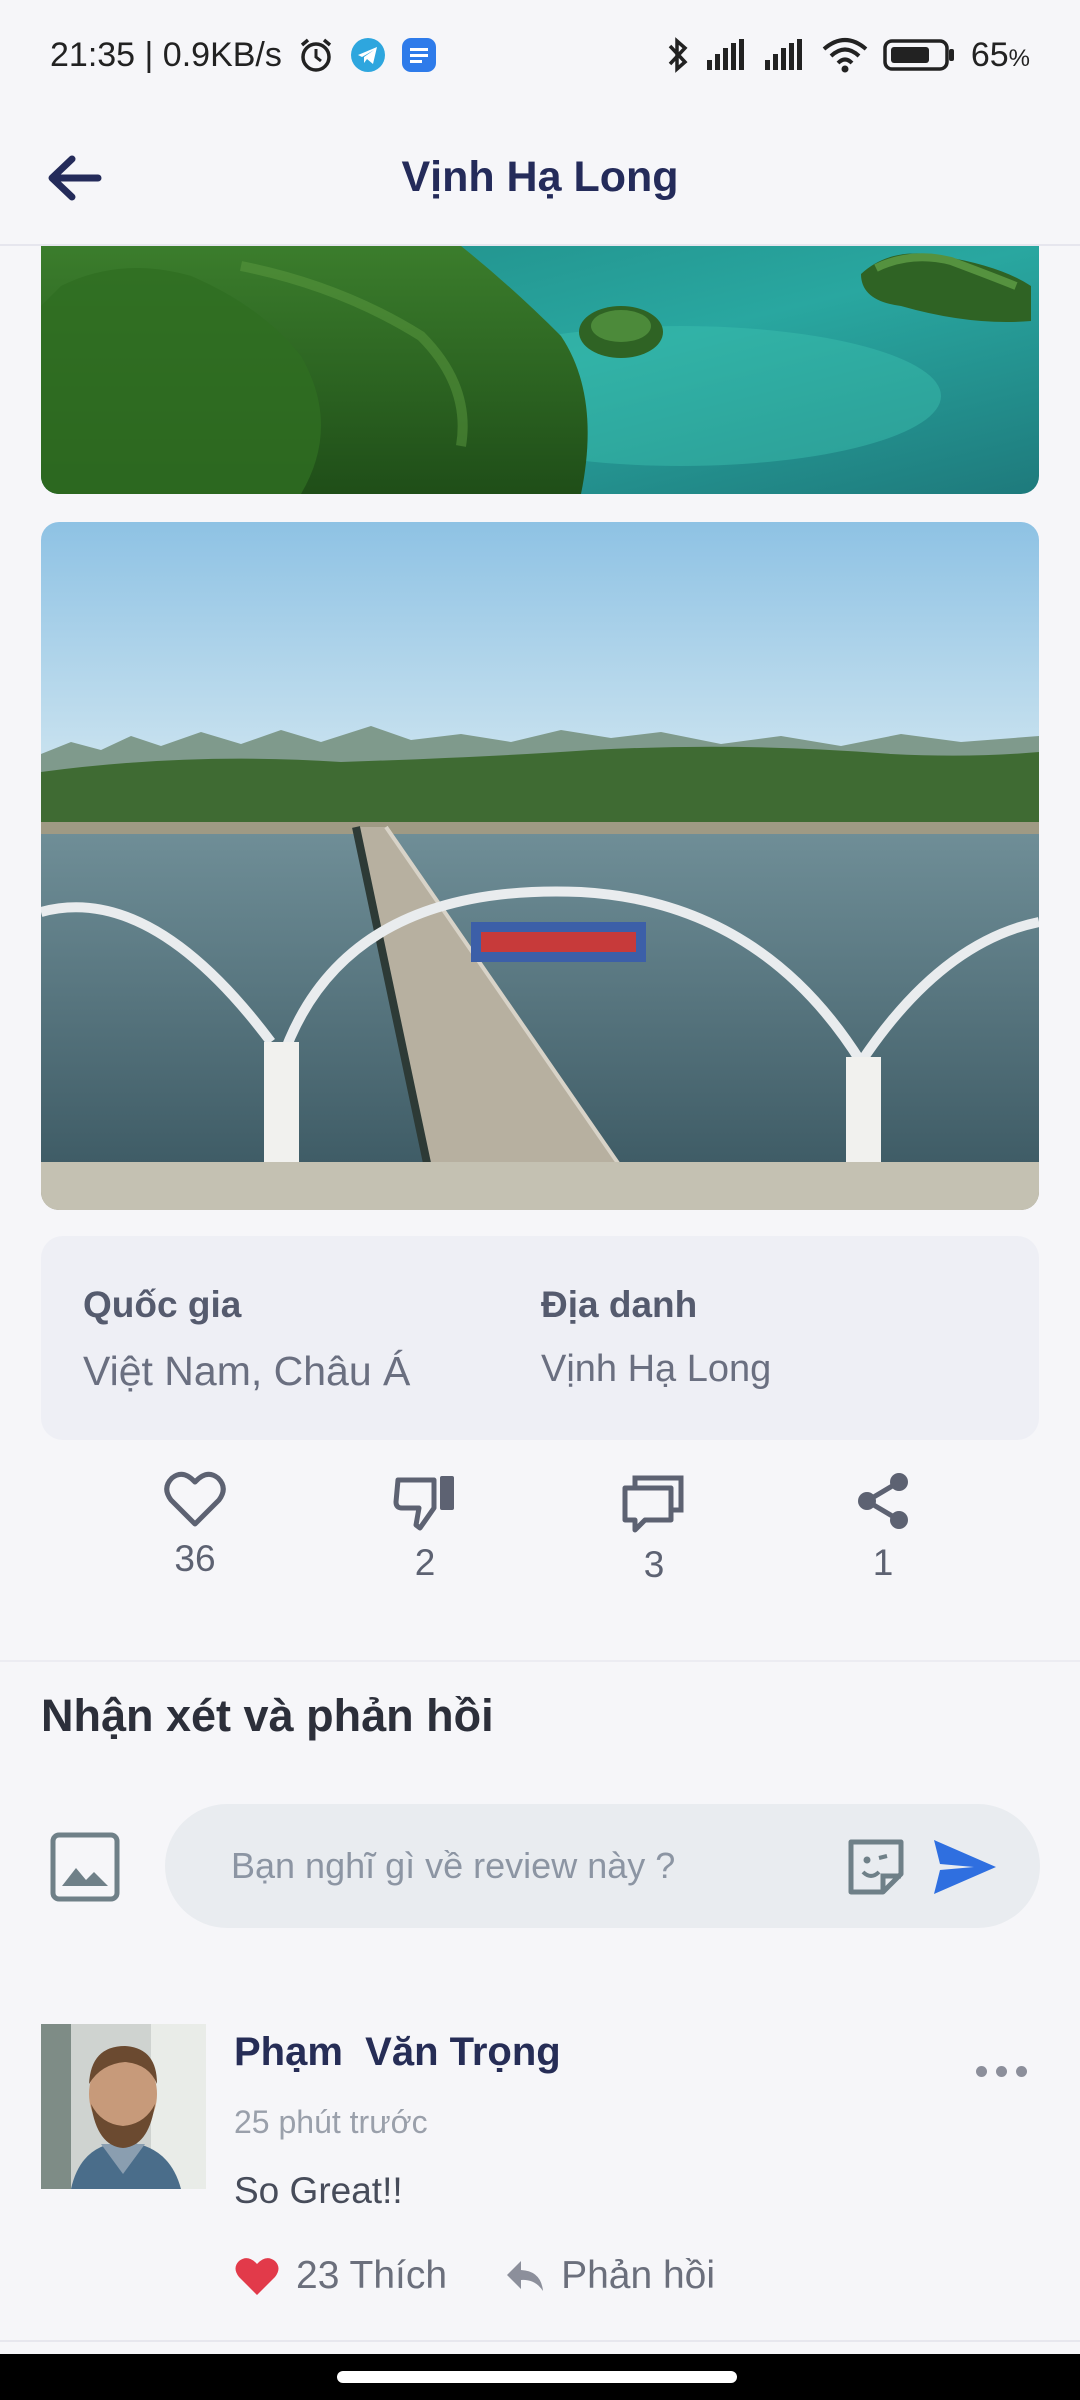 The image size is (1080, 2400). I want to click on country-info: Quốc gia Việt Nam, Châu Á, so click(246, 1339).